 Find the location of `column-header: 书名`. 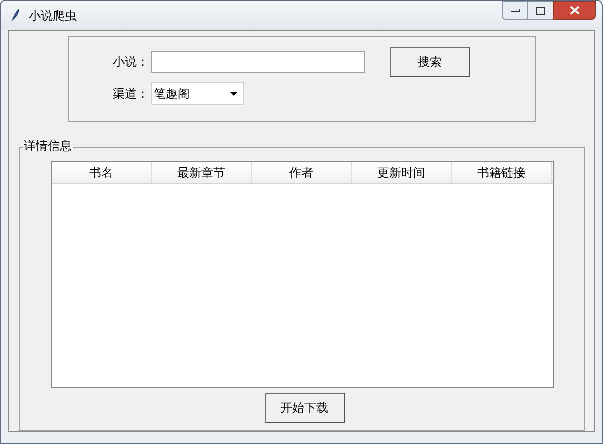

column-header: 书名 is located at coordinates (102, 172).